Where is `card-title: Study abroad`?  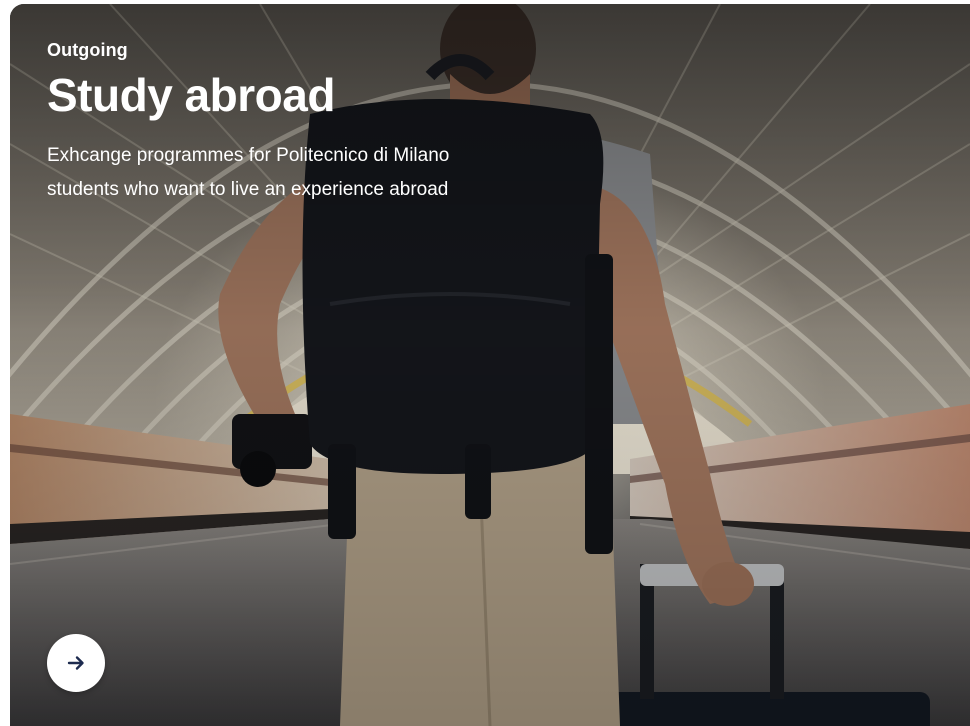
card-title: Study abroad is located at coordinates (267, 95).